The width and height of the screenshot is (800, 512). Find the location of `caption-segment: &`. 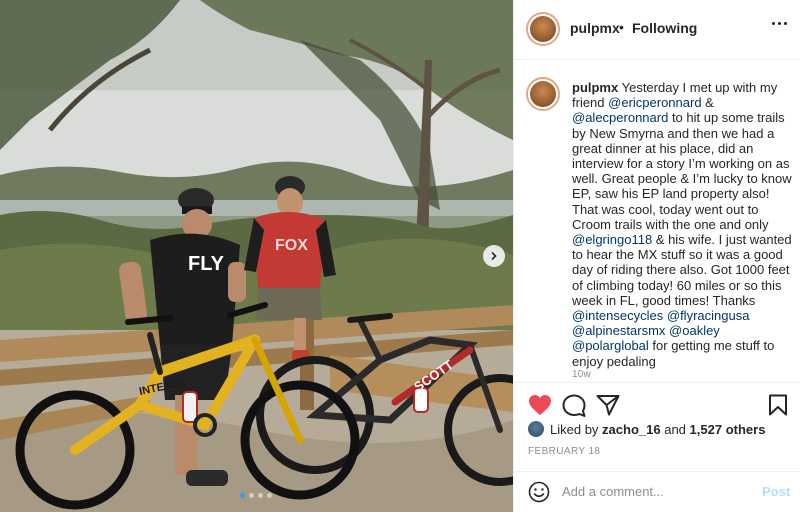

caption-segment: & is located at coordinates (707, 103).